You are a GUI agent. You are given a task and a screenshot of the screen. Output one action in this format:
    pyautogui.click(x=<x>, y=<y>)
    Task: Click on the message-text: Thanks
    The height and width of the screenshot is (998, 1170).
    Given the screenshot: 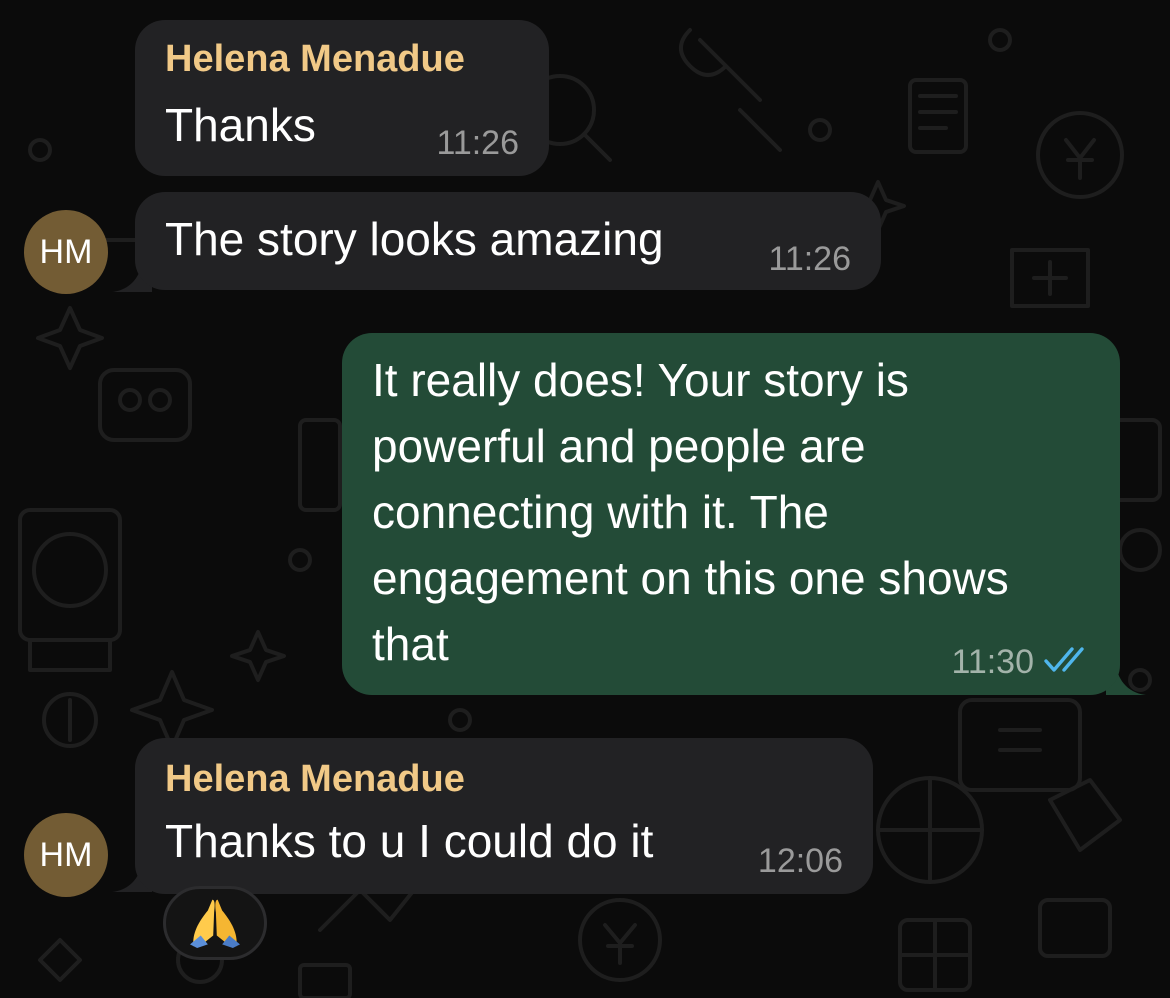 What is the action you would take?
    pyautogui.click(x=240, y=125)
    